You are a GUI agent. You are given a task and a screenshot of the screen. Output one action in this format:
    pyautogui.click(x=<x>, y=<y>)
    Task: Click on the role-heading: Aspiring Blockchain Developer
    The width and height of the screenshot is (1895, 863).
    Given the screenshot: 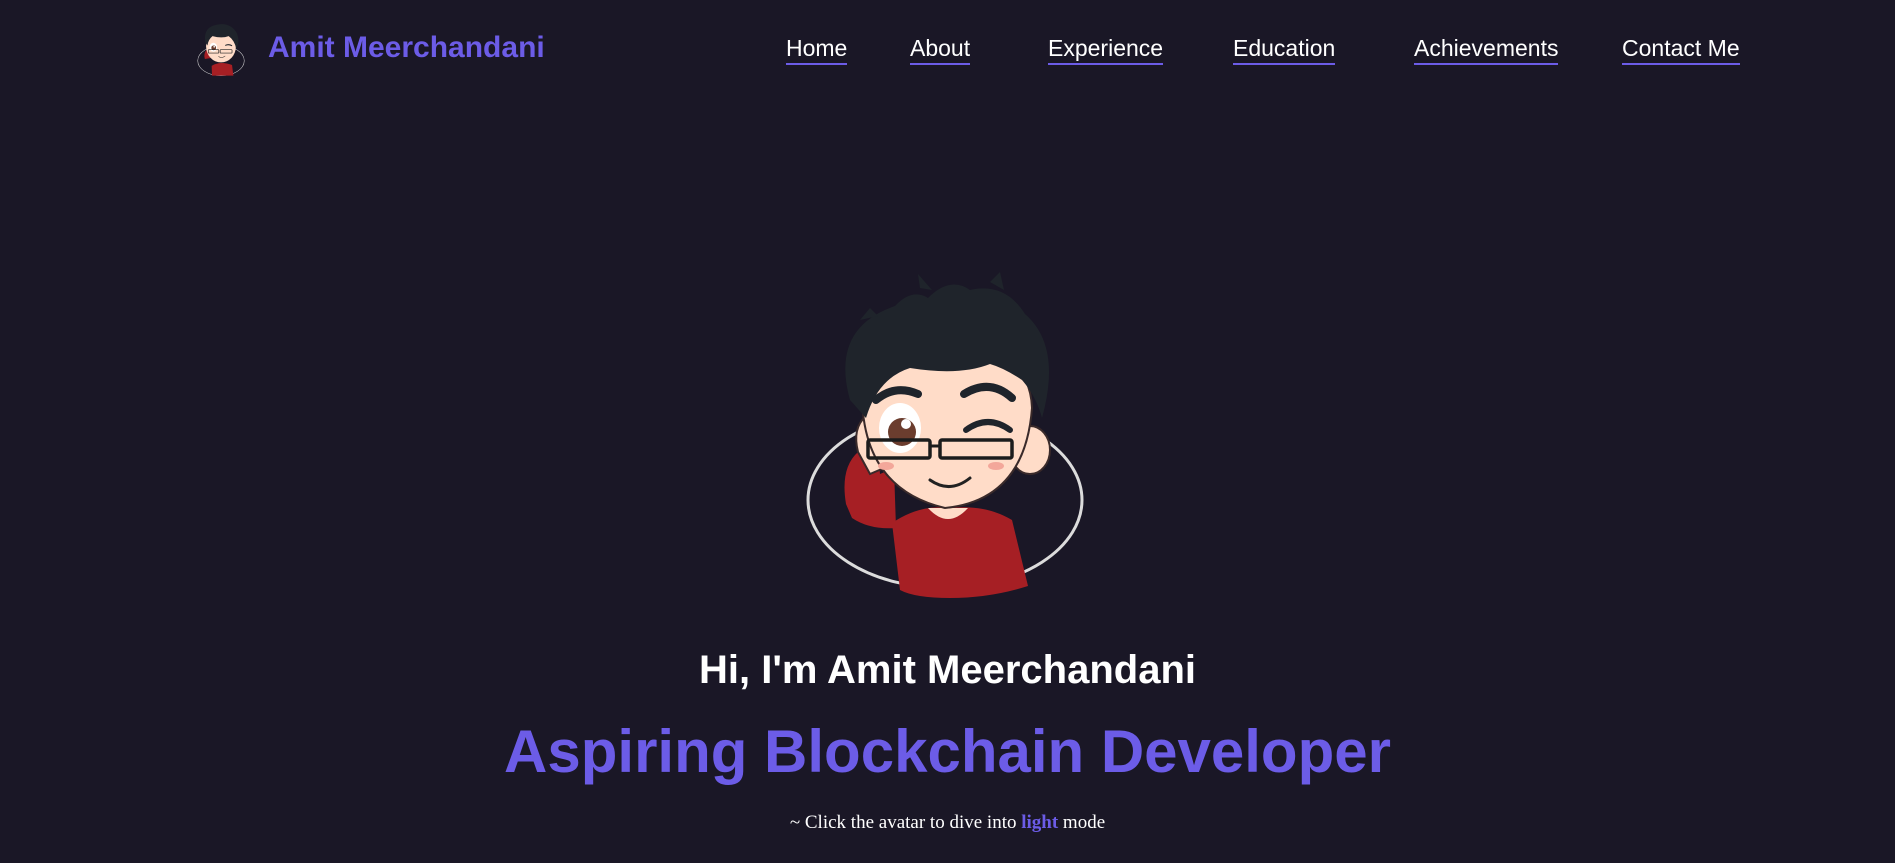 What is the action you would take?
    pyautogui.click(x=947, y=751)
    